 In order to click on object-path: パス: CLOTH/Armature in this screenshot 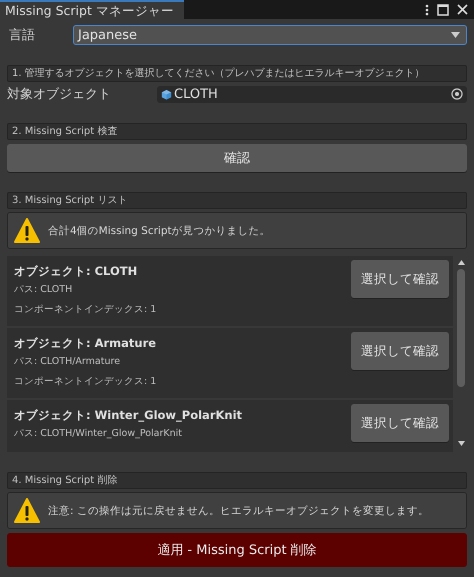, I will do `click(68, 362)`.